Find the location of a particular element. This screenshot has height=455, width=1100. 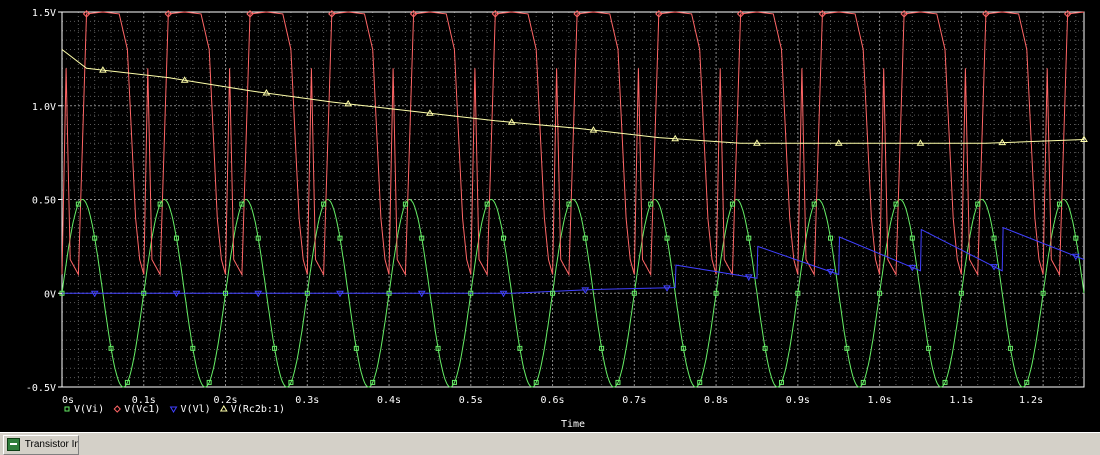

legend-item: V(Vl) is located at coordinates (190, 409).